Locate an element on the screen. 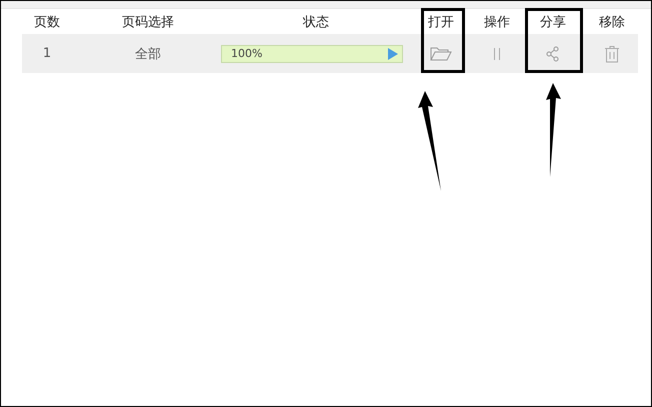 The image size is (652, 407). play-icon is located at coordinates (393, 54).